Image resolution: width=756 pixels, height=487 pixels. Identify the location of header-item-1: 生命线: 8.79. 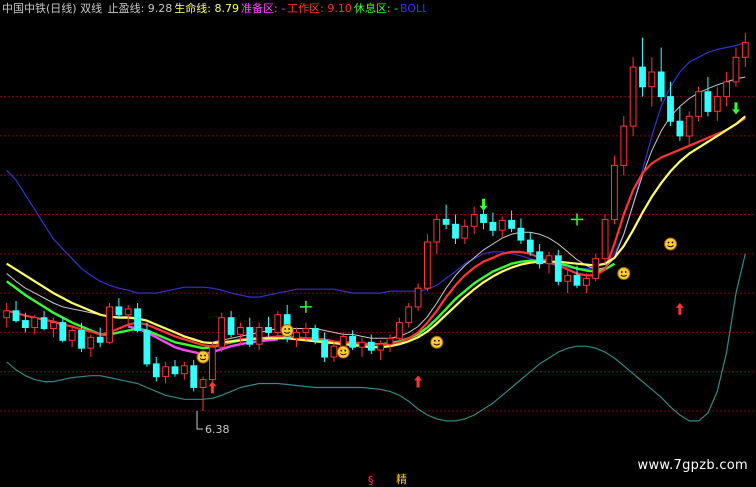
(206, 8).